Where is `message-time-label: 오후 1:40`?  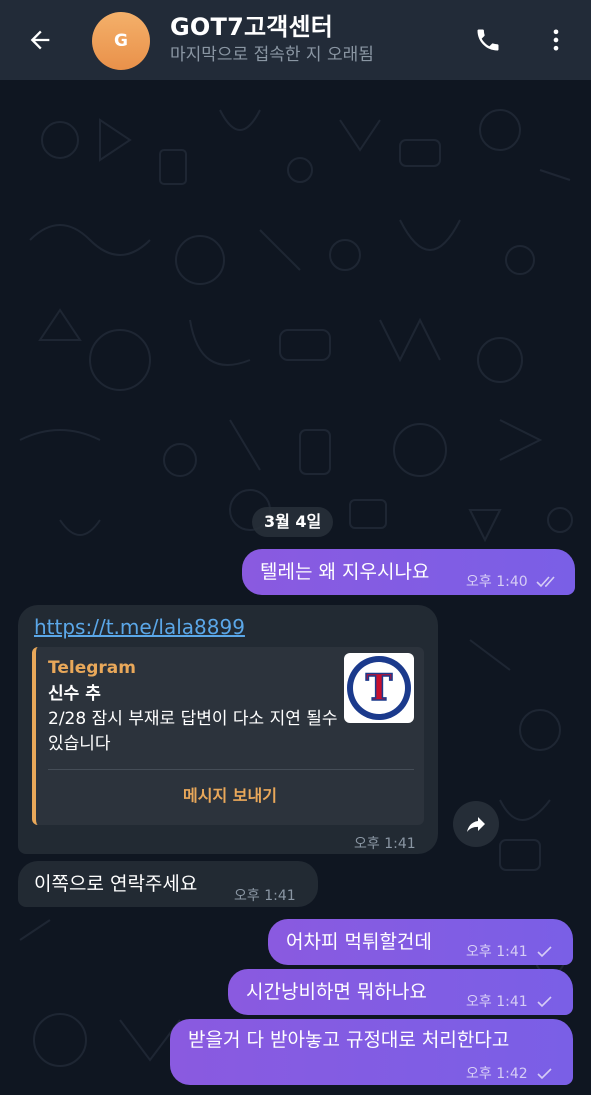 message-time-label: 오후 1:40 is located at coordinates (497, 582).